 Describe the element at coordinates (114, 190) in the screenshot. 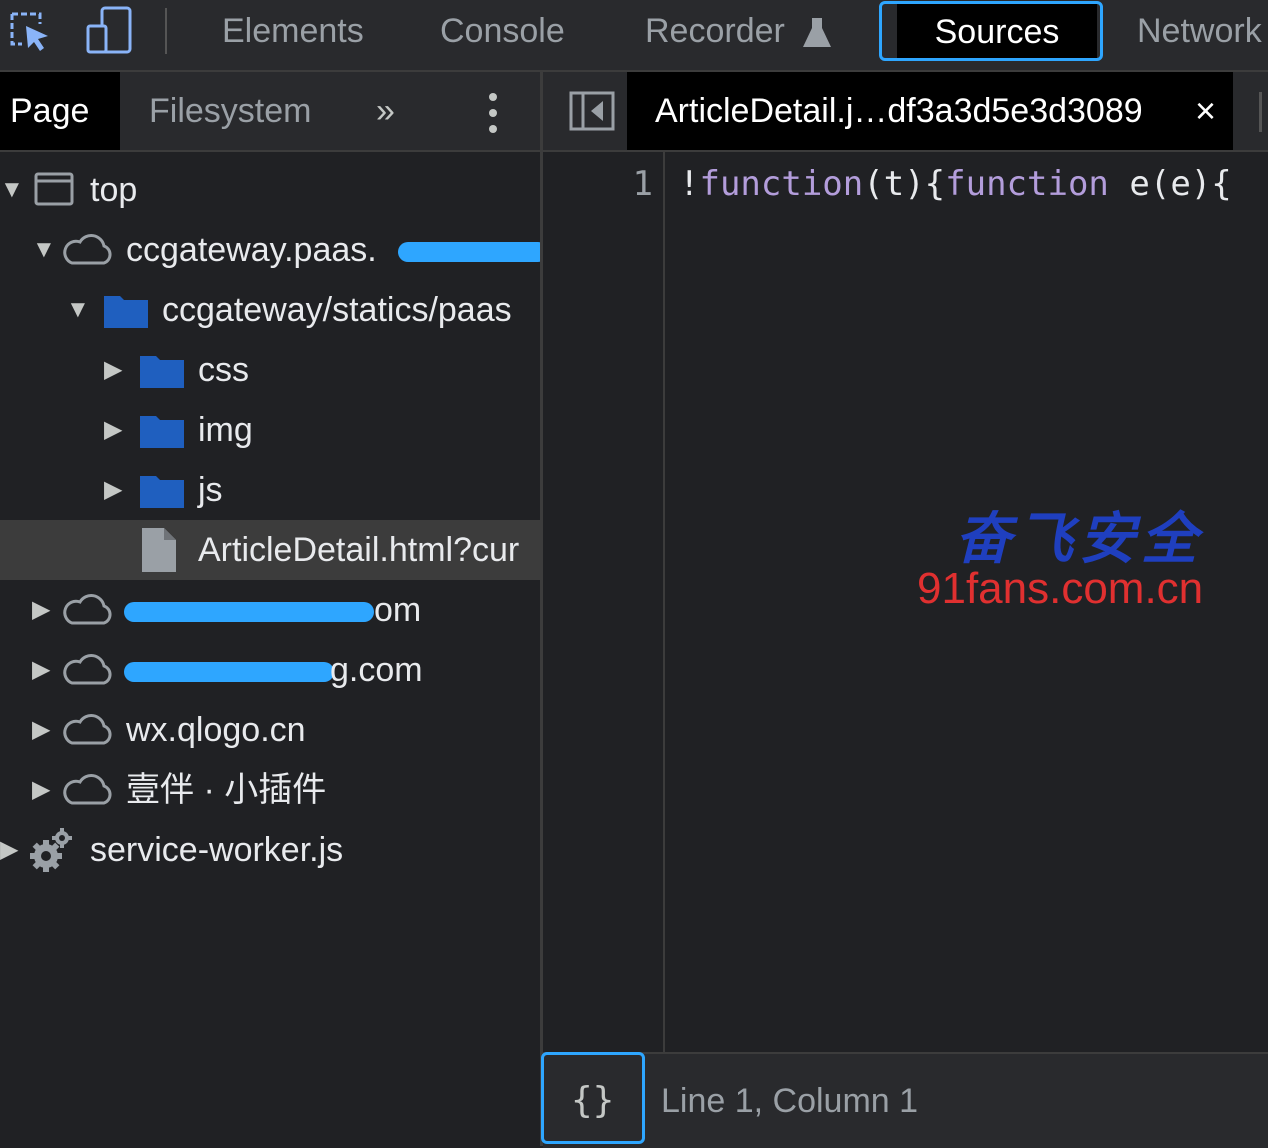

I see `tree-label: top` at that location.